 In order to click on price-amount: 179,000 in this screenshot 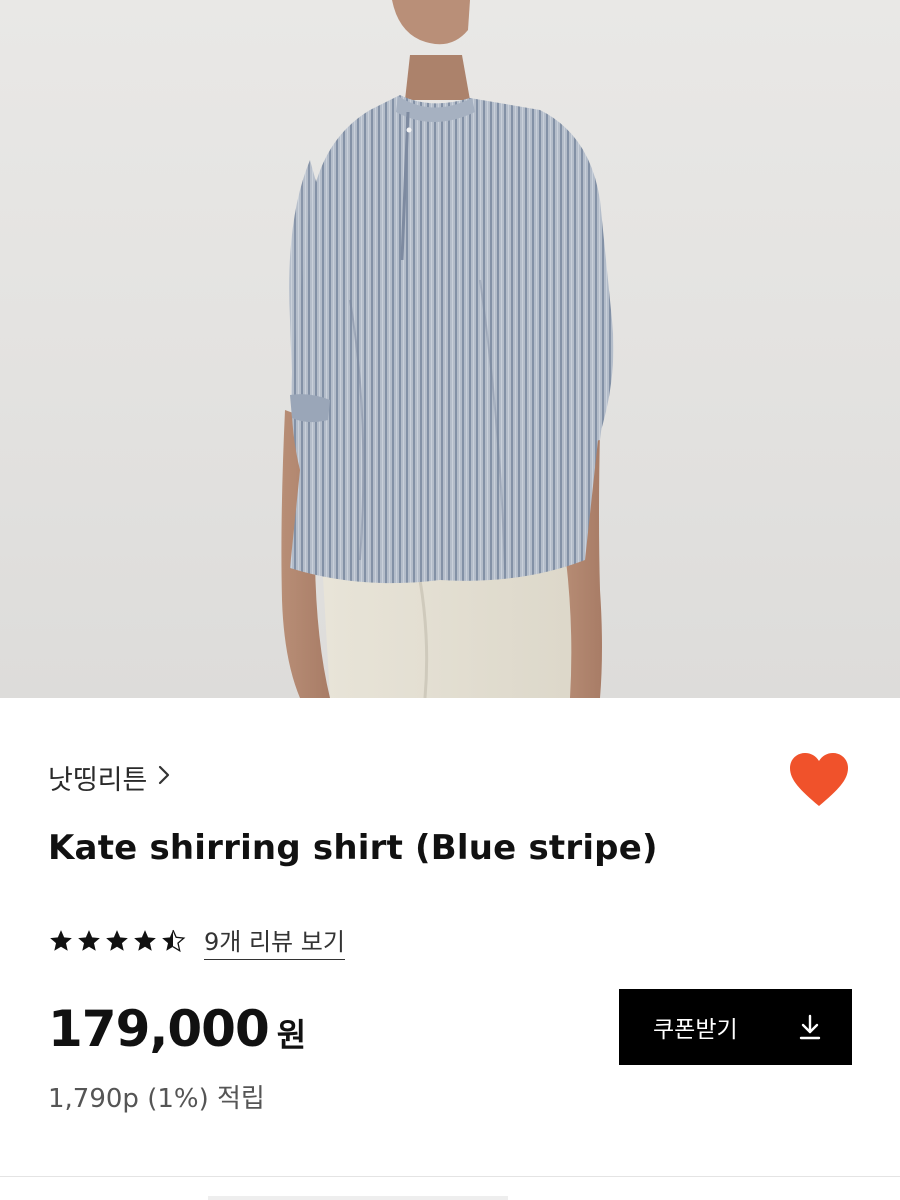, I will do `click(159, 1029)`.